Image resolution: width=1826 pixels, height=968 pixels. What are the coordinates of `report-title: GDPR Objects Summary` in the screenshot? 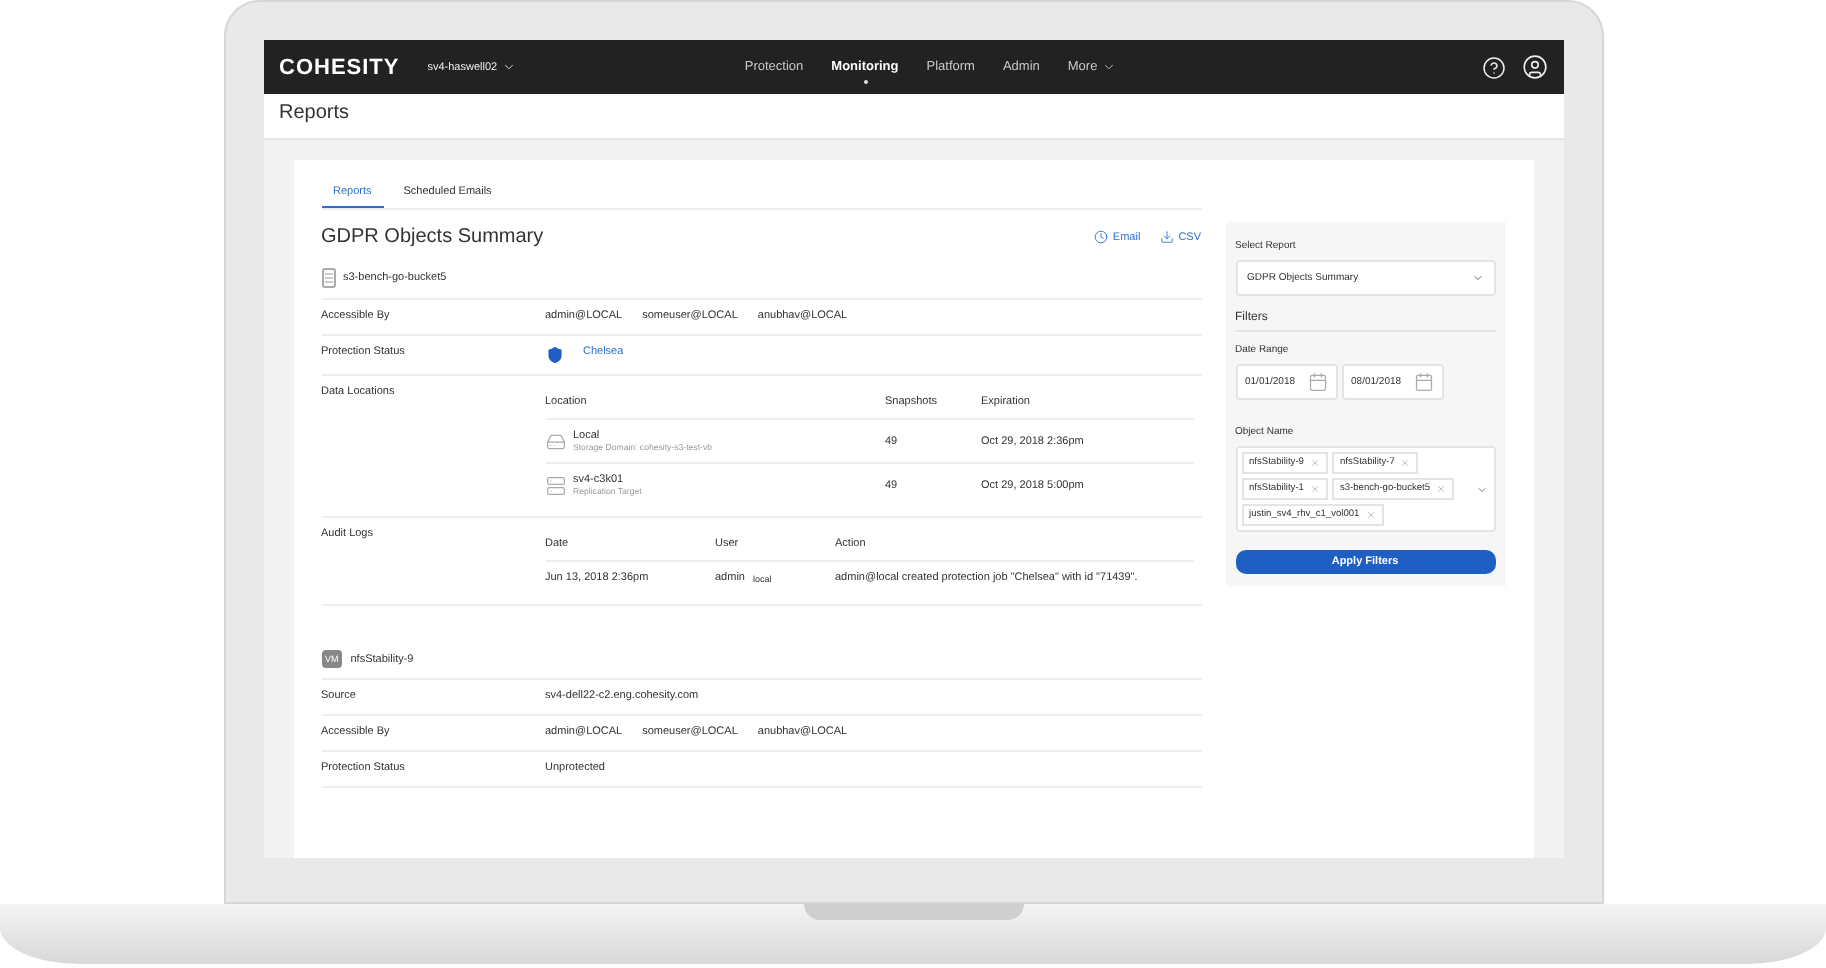 It's located at (432, 237).